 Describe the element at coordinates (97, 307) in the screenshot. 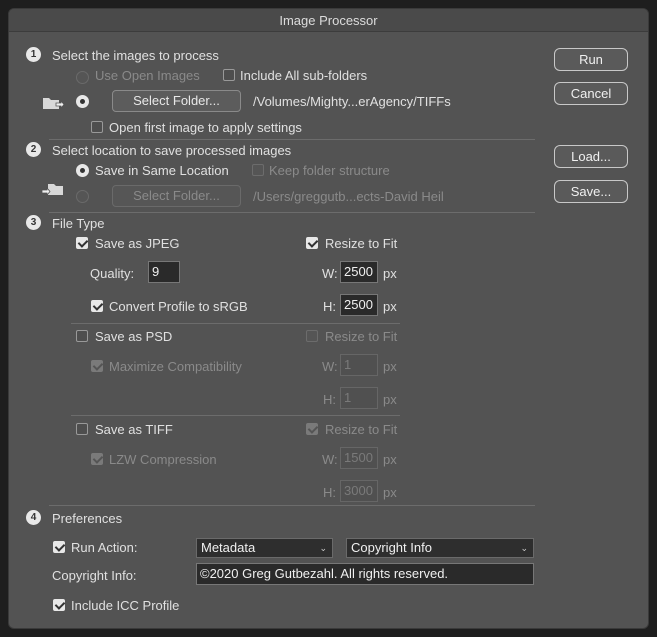

I see `convert-srgb-checkbox` at that location.